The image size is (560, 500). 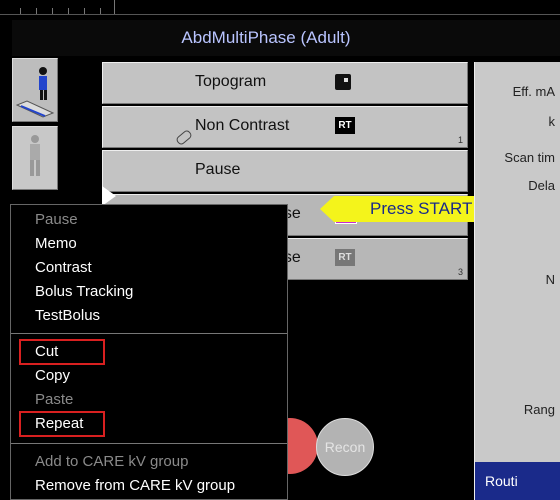 I want to click on param-label: Rang, so click(x=539, y=409).